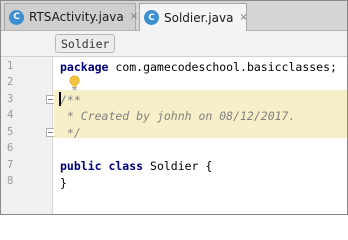 Image resolution: width=348 pixels, height=240 pixels. I want to click on line-number: 2, so click(10, 82).